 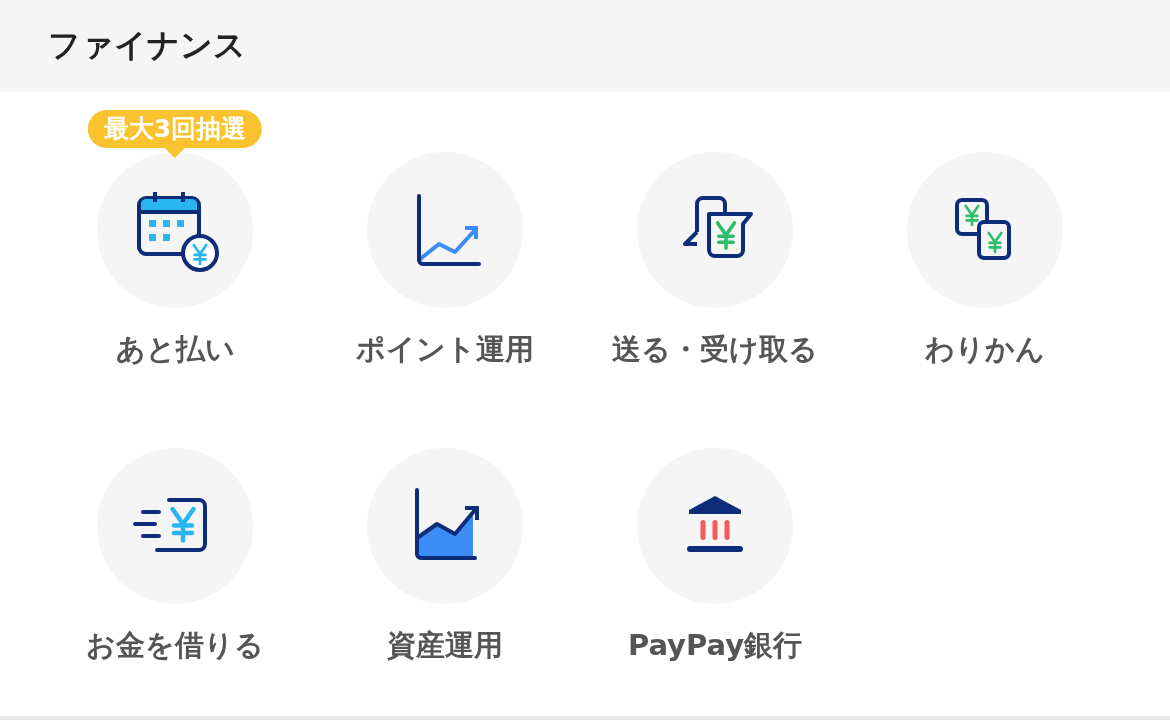 What do you see at coordinates (985, 350) in the screenshot?
I see `service-label: わりかん` at bounding box center [985, 350].